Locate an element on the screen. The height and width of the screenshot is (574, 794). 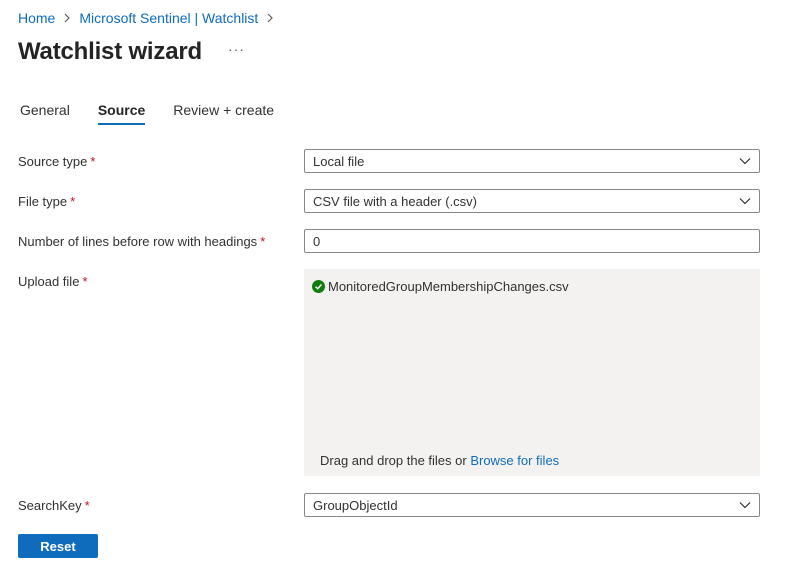
breadcrumb-home-link: Home is located at coordinates (36, 18).